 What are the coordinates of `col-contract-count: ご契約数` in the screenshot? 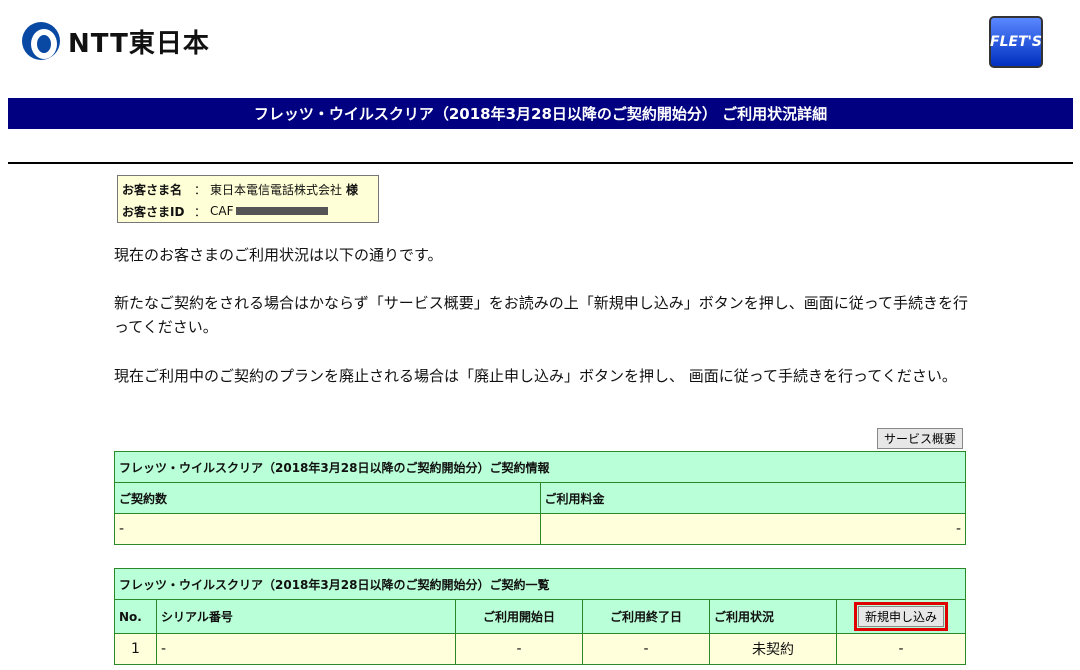 It's located at (327, 498).